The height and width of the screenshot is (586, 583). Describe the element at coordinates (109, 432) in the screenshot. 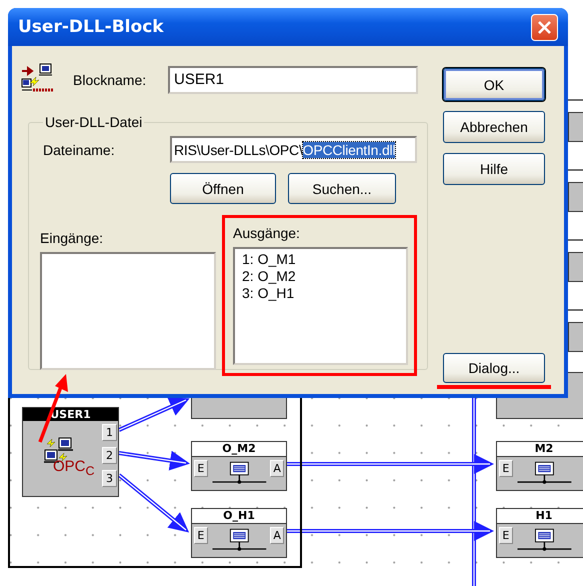

I see `port-label: 1` at that location.